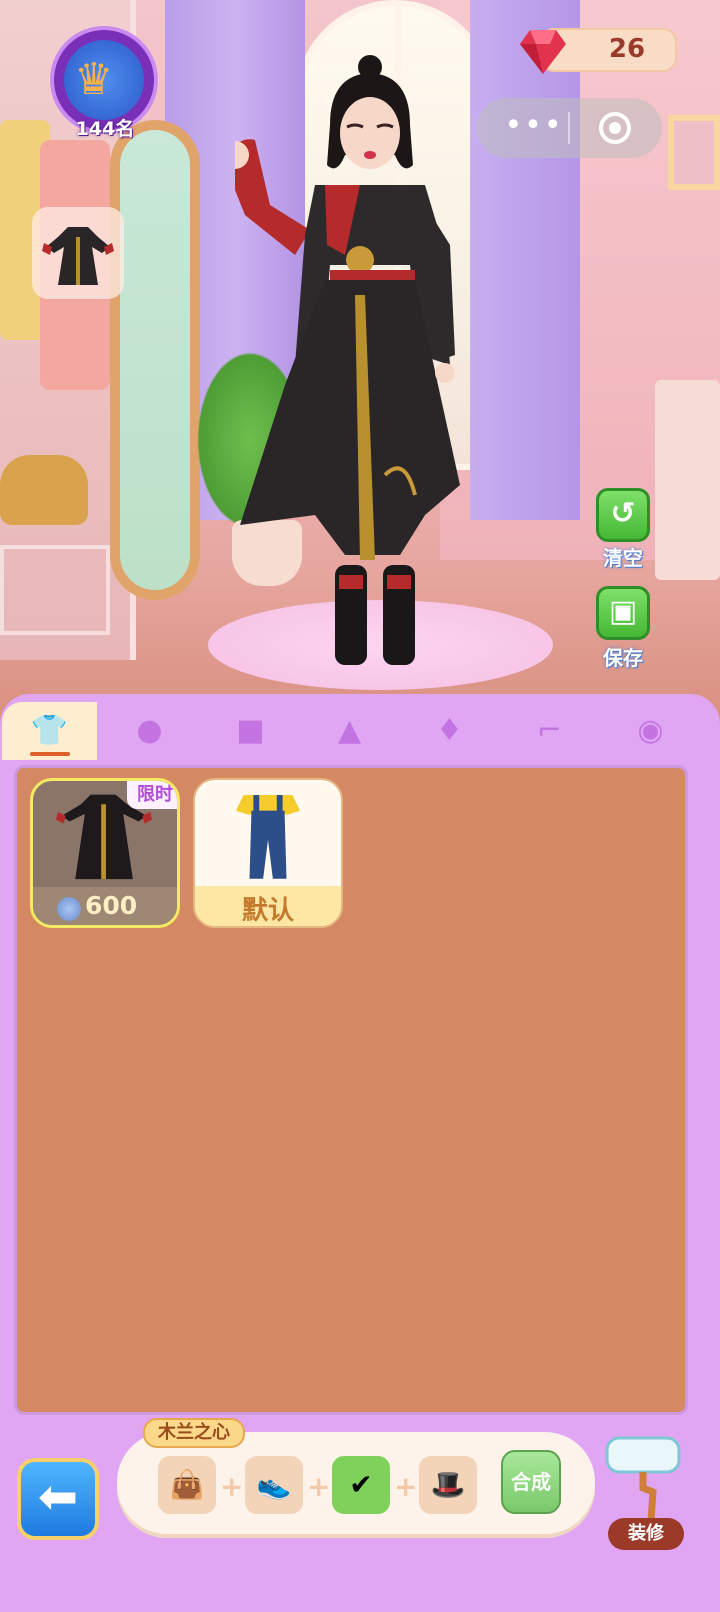 The width and height of the screenshot is (720, 1612). What do you see at coordinates (111, 905) in the screenshot?
I see `item-price: 600` at bounding box center [111, 905].